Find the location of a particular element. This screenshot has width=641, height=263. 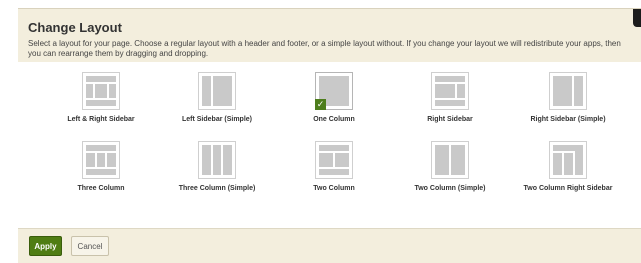

layout-option-two-column-simple: Two Column (Simple) is located at coordinates (450, 166).